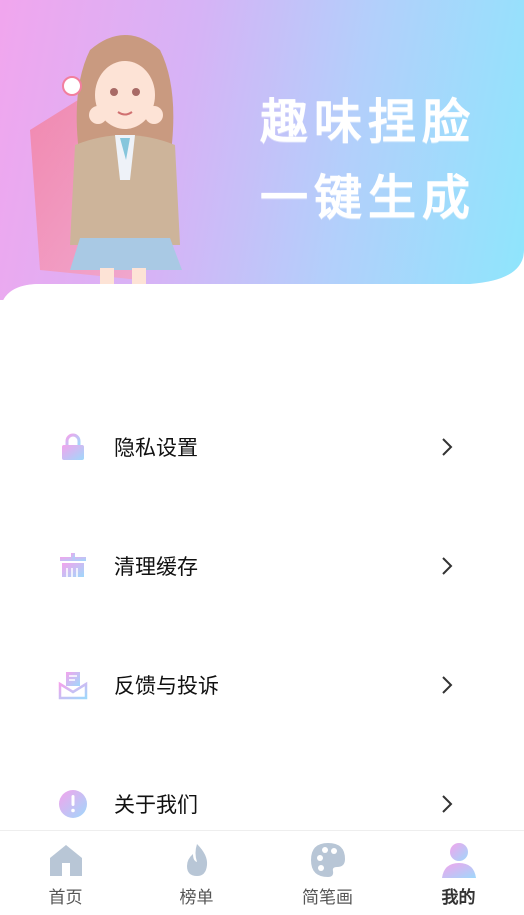 Image resolution: width=524 pixels, height=915 pixels. Describe the element at coordinates (262, 566) in the screenshot. I see `menu-item-clear-cache: 清理缓存` at that location.